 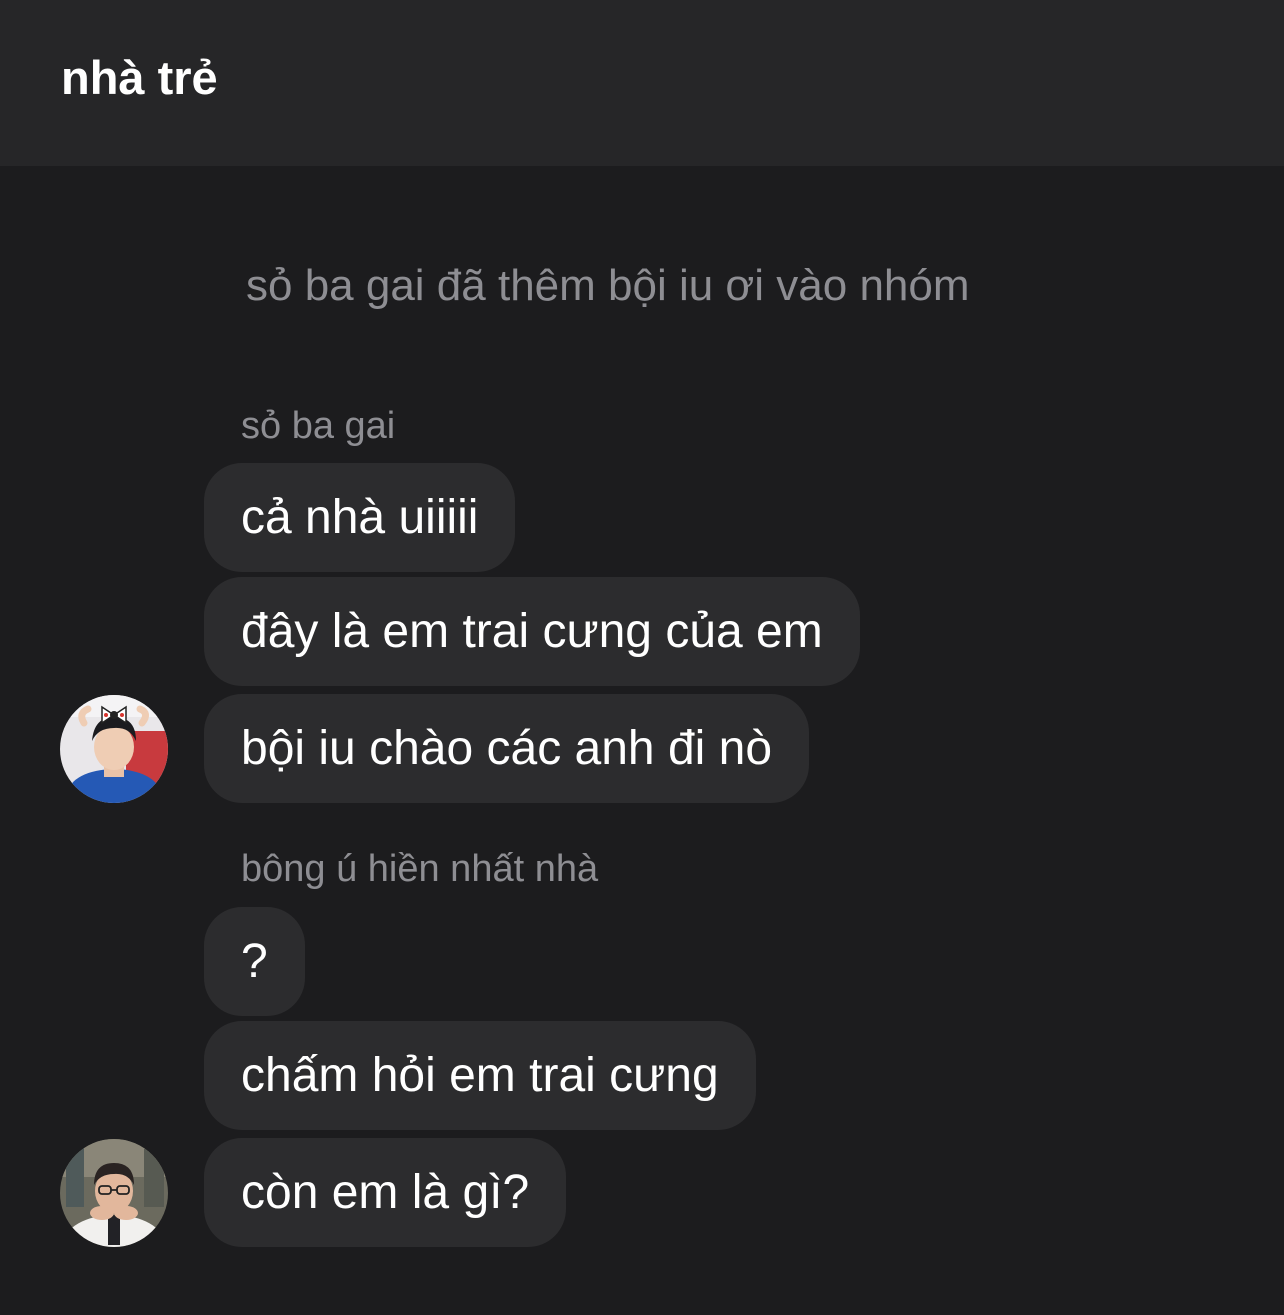 I want to click on user-avatar-glasses-icon, so click(x=114, y=1193).